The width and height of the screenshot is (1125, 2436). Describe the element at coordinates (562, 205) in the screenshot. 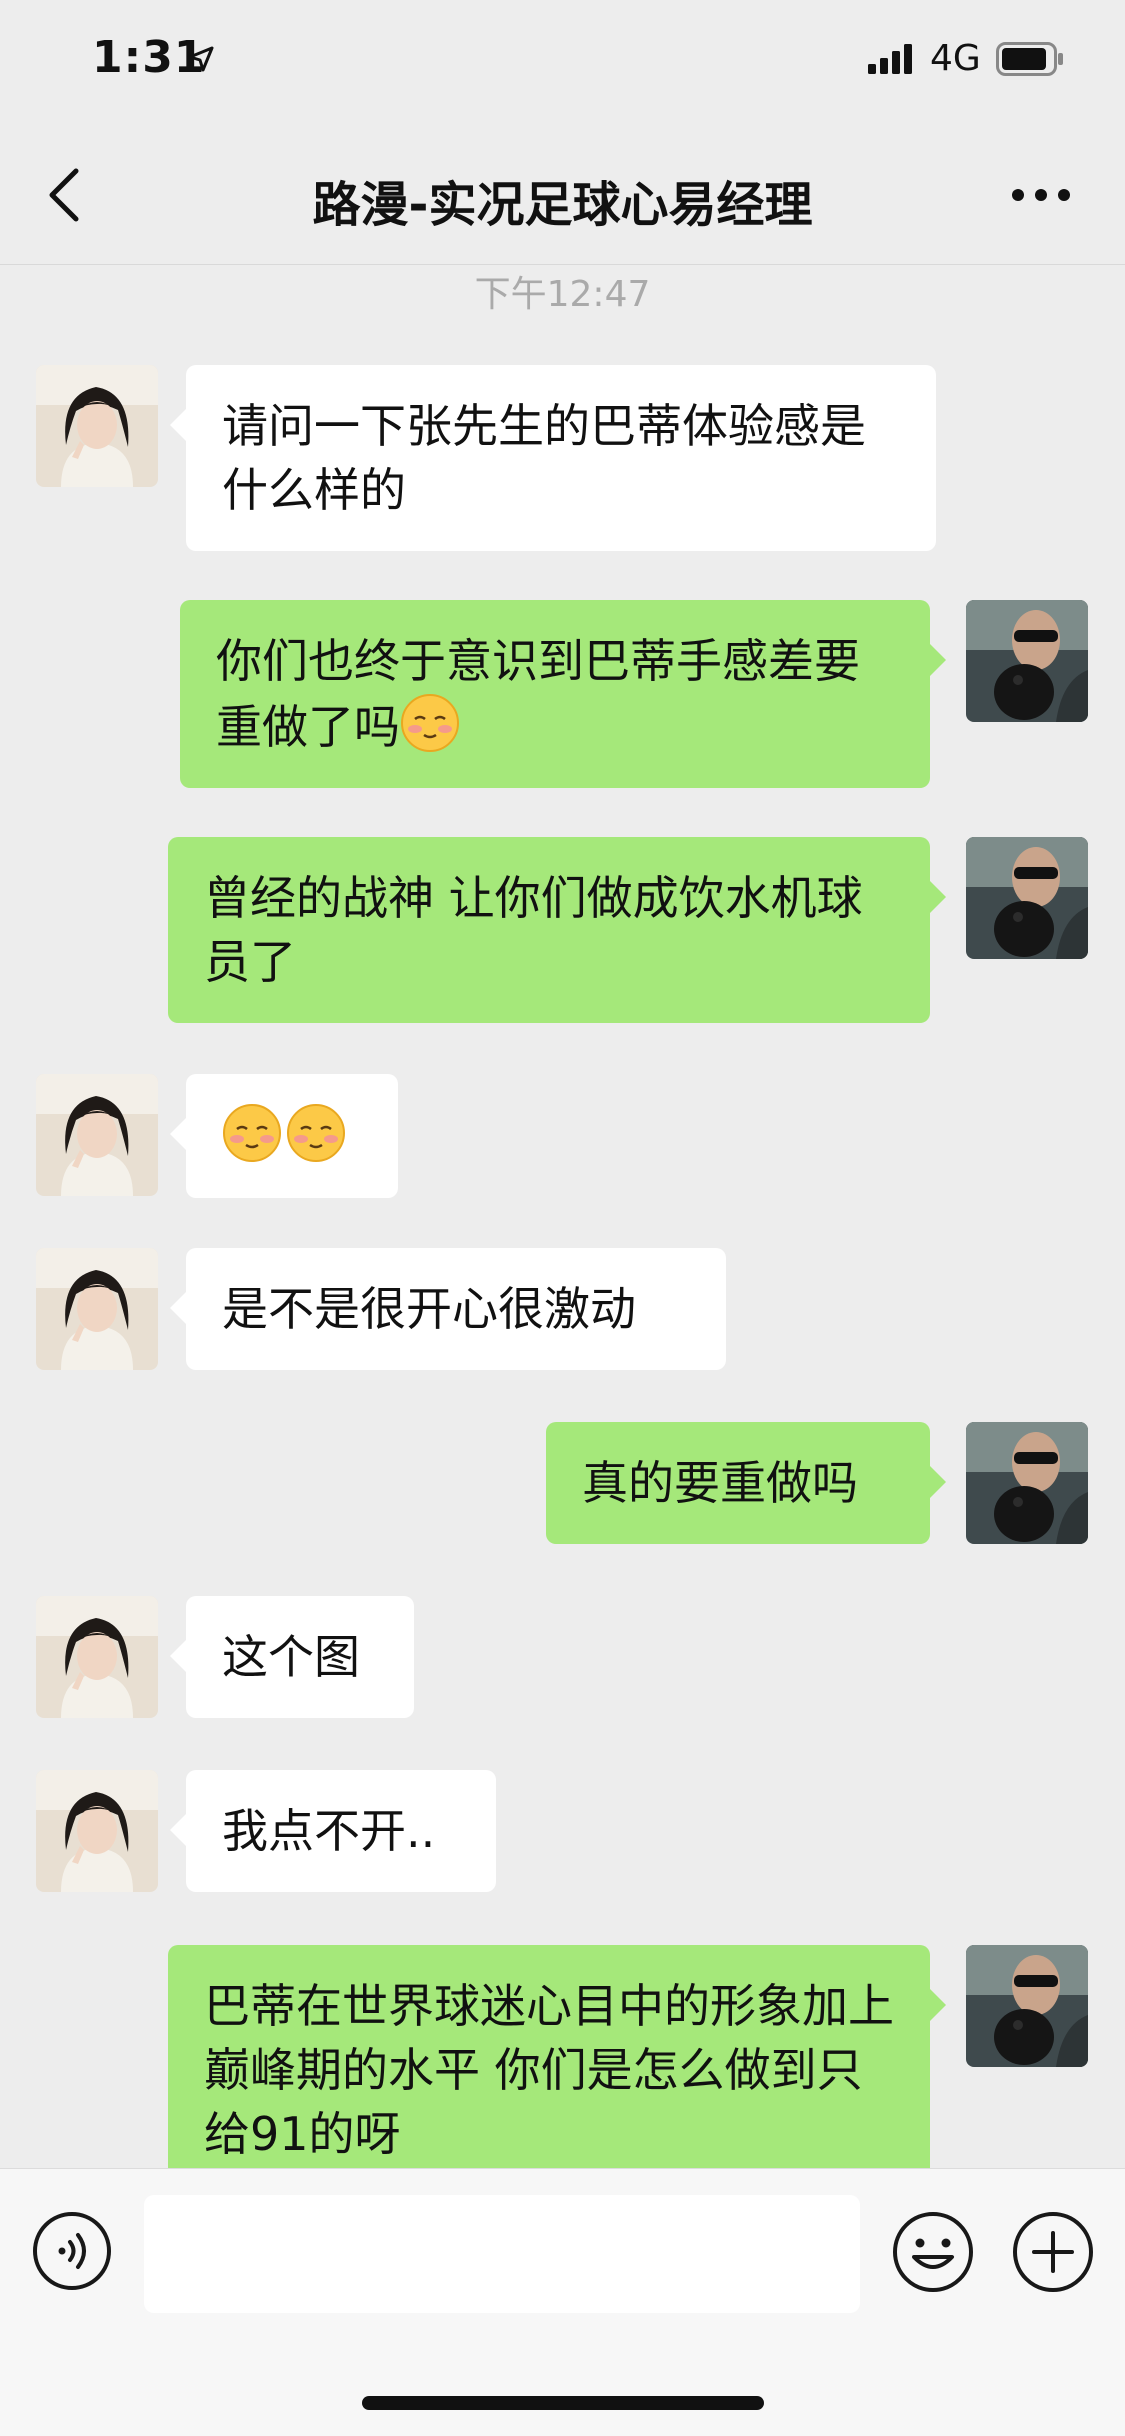

I see `chat-title: 路漫-实况足球心易经理` at that location.